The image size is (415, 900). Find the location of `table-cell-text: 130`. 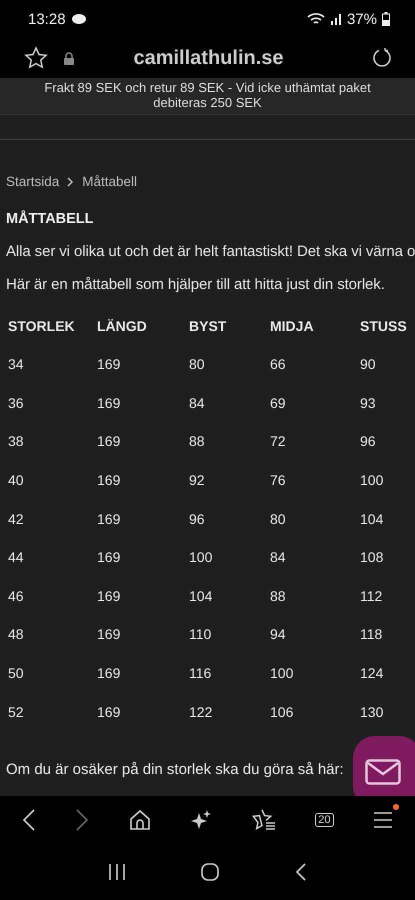

table-cell-text: 130 is located at coordinates (372, 712).